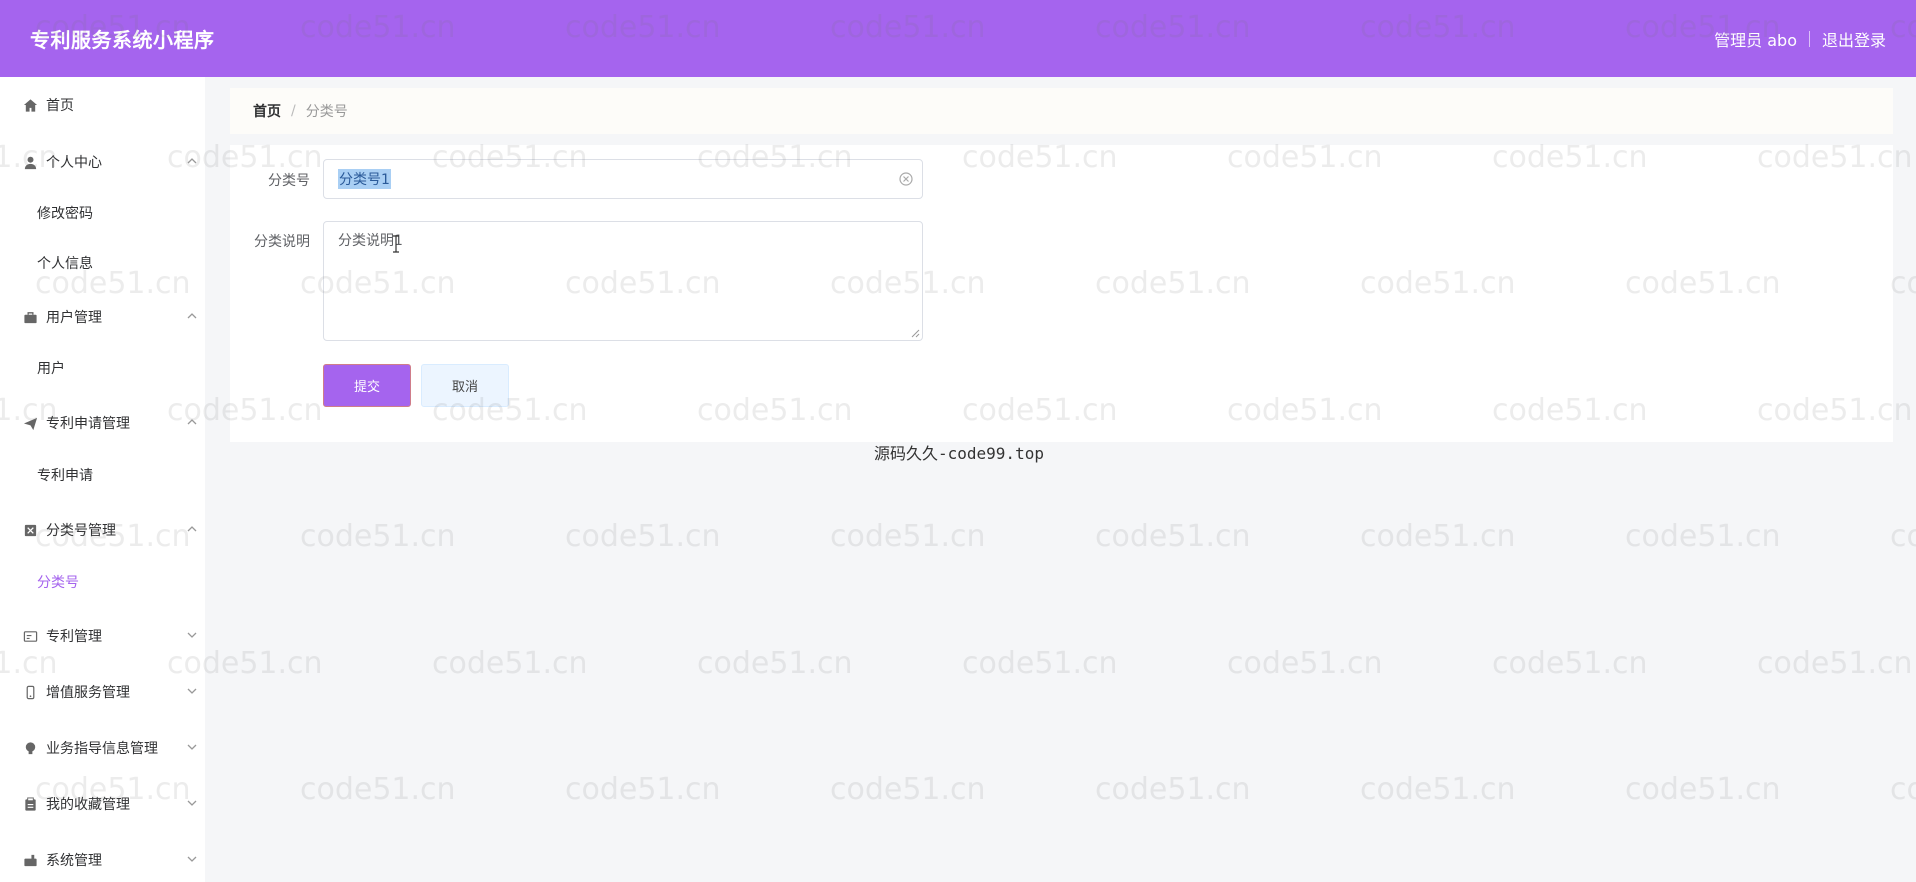  Describe the element at coordinates (102, 368) in the screenshot. I see `sidebar-subitem-users: 用户` at that location.